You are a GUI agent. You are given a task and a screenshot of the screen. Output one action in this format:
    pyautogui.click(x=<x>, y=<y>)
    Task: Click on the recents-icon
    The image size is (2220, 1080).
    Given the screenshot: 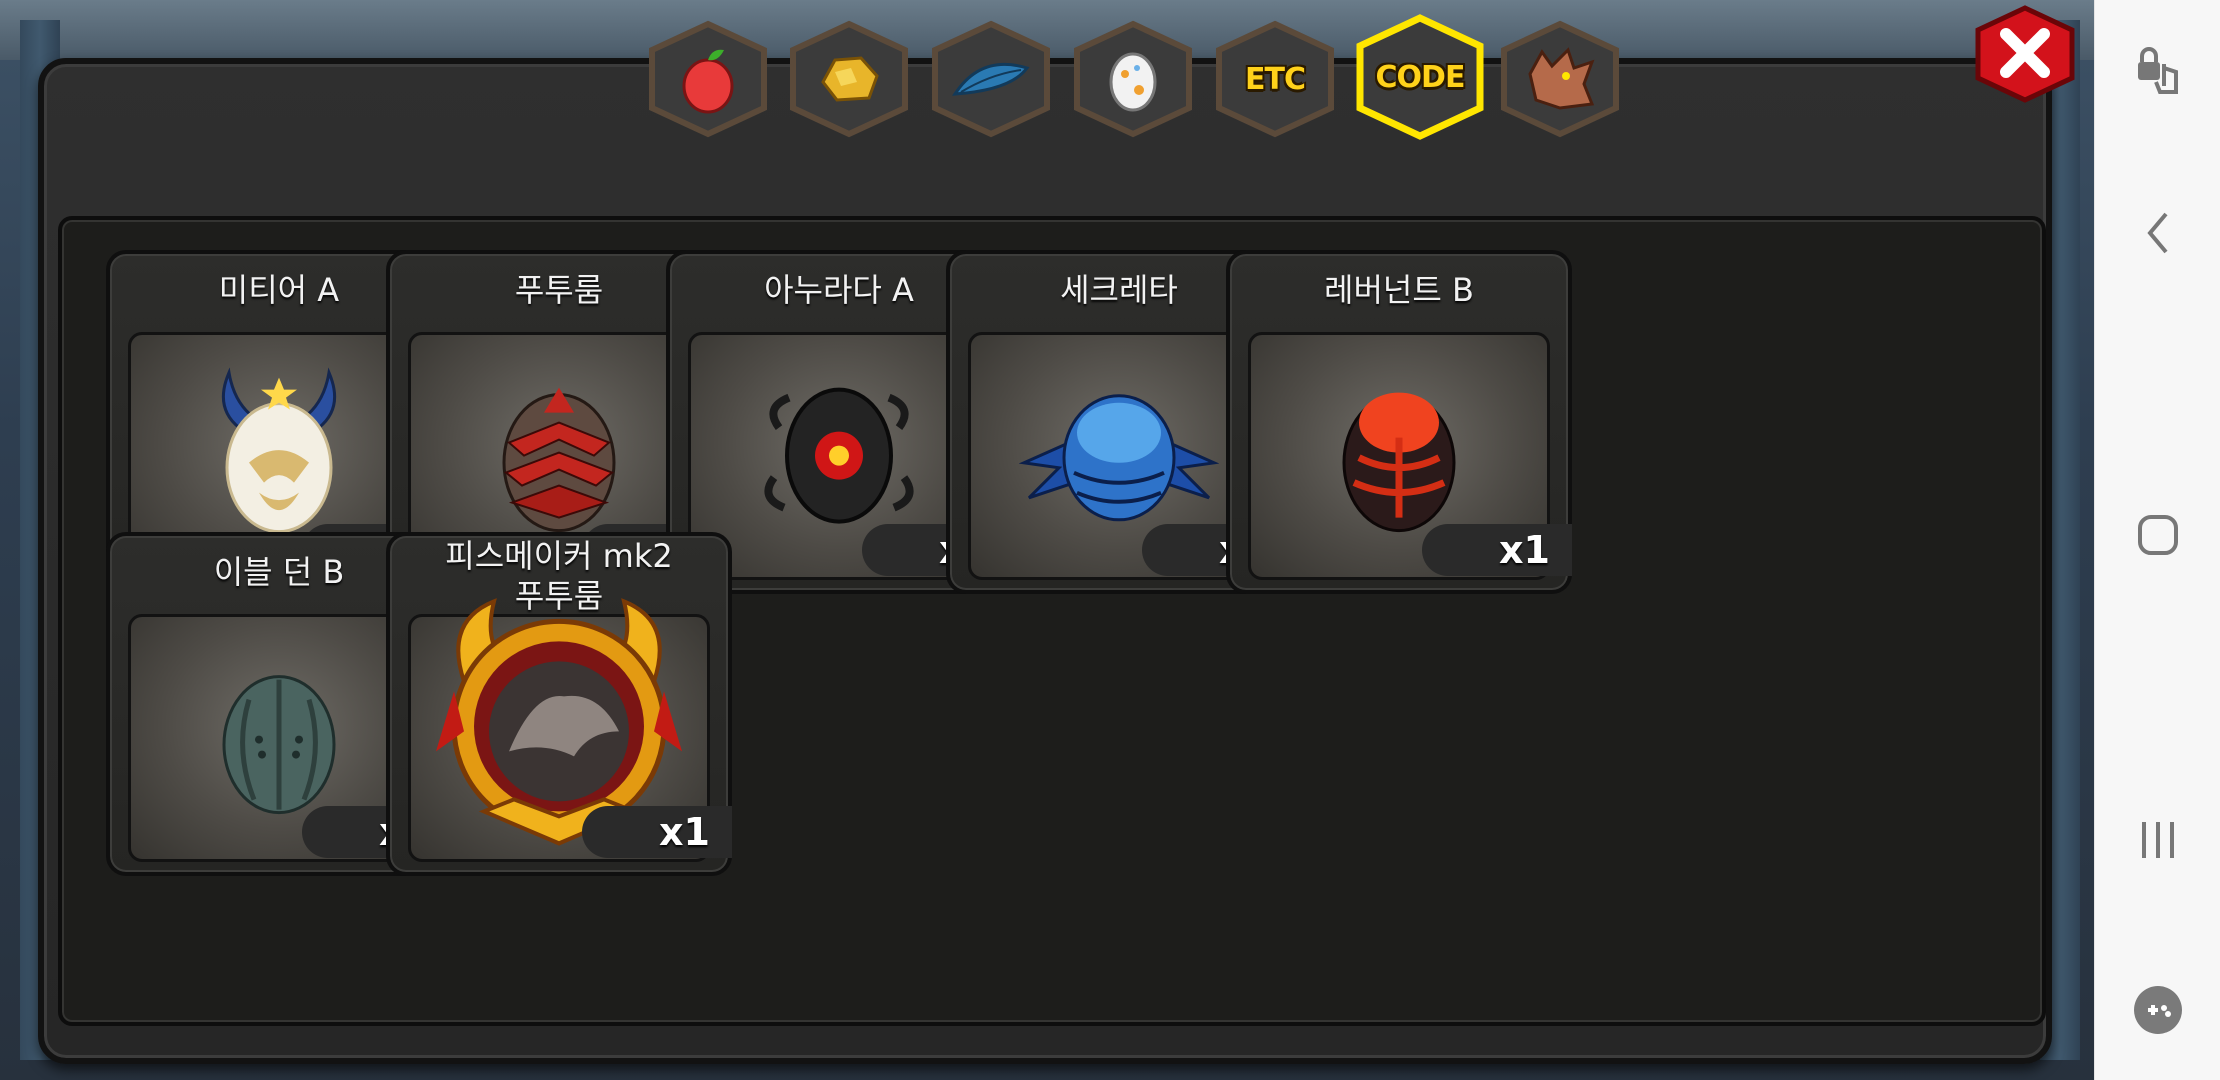 What is the action you would take?
    pyautogui.click(x=2158, y=840)
    